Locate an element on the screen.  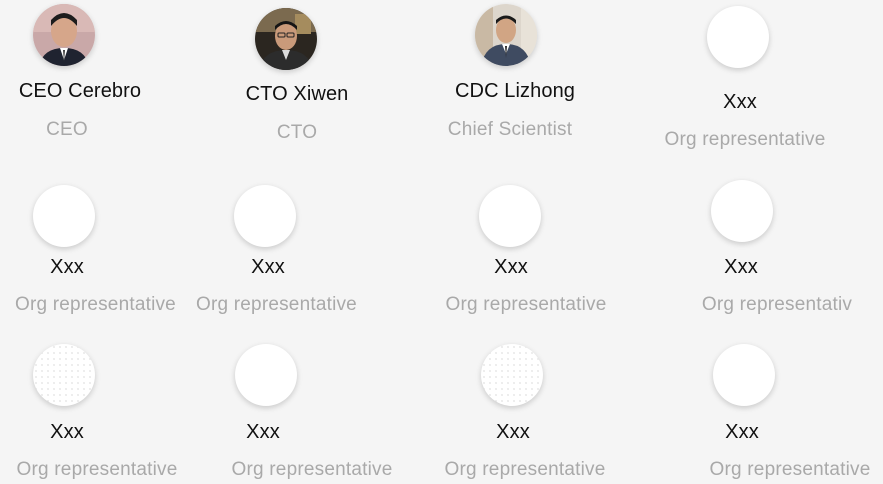
avatar-cdc-photo is located at coordinates (506, 35).